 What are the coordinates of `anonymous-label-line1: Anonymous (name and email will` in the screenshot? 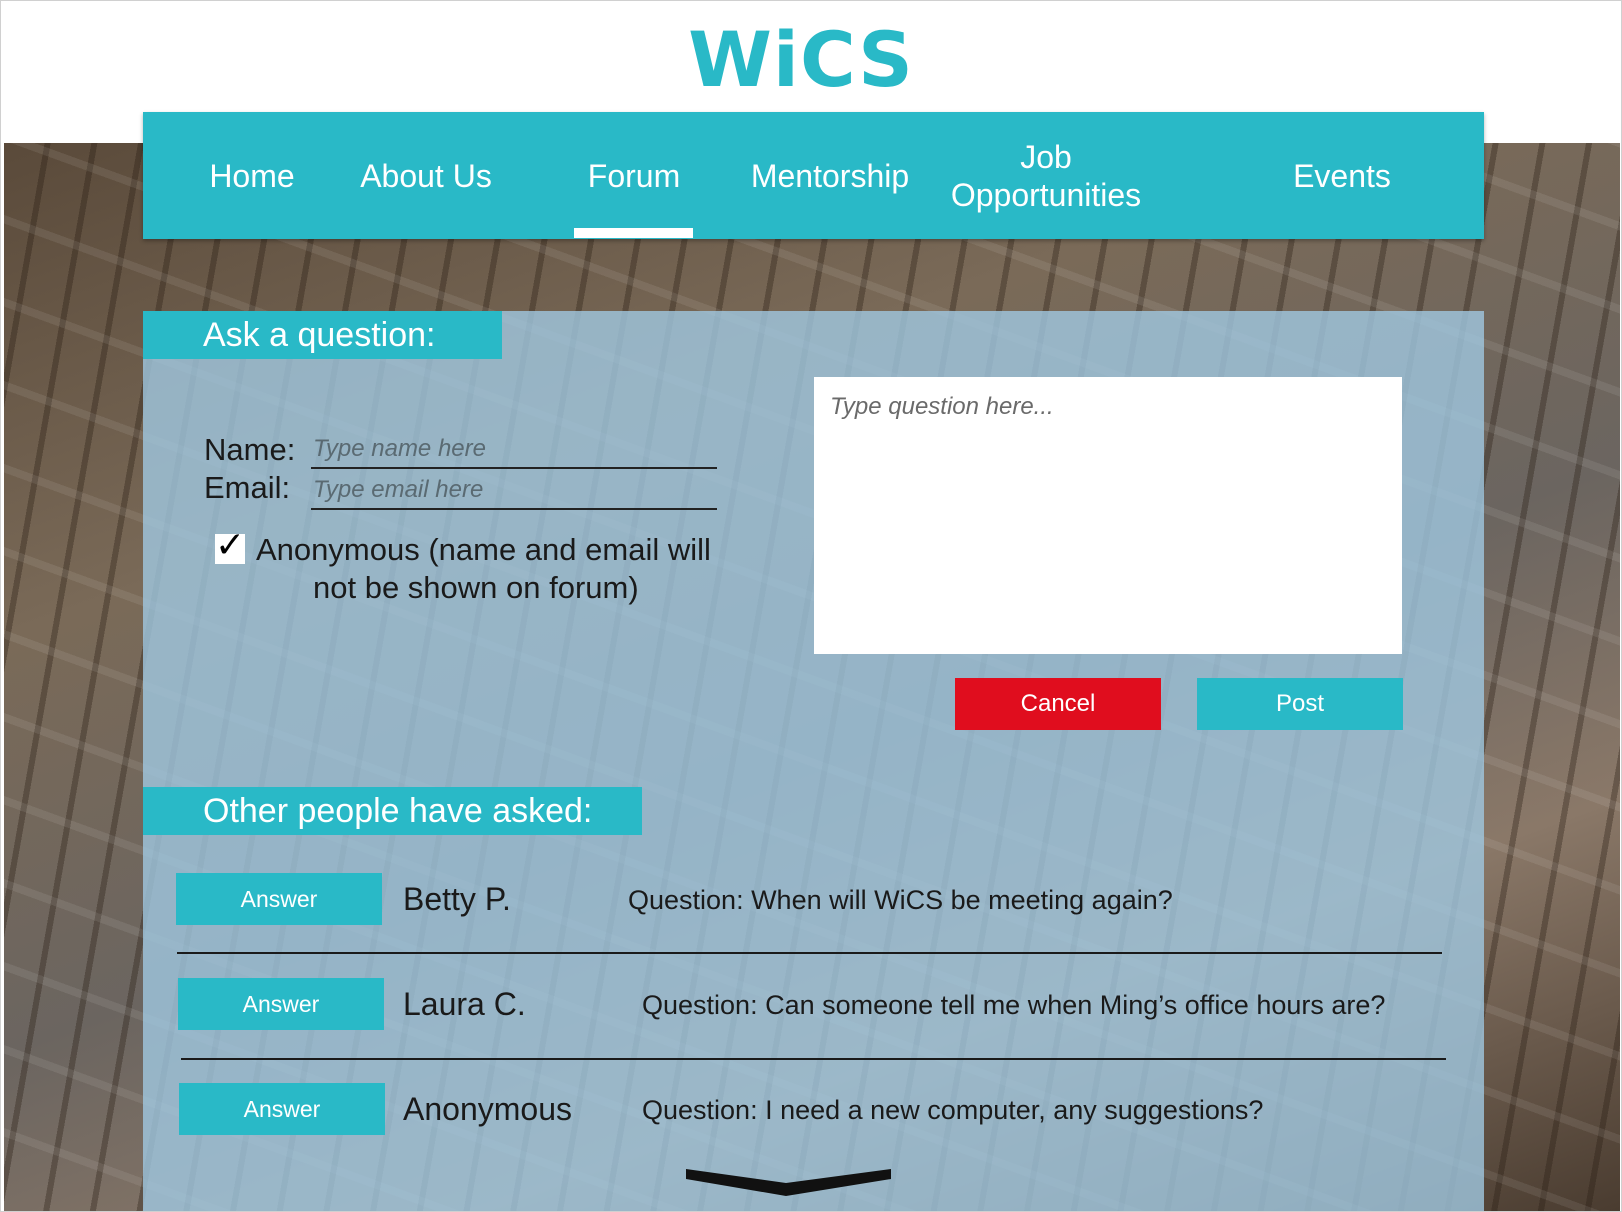 It's located at (483, 549).